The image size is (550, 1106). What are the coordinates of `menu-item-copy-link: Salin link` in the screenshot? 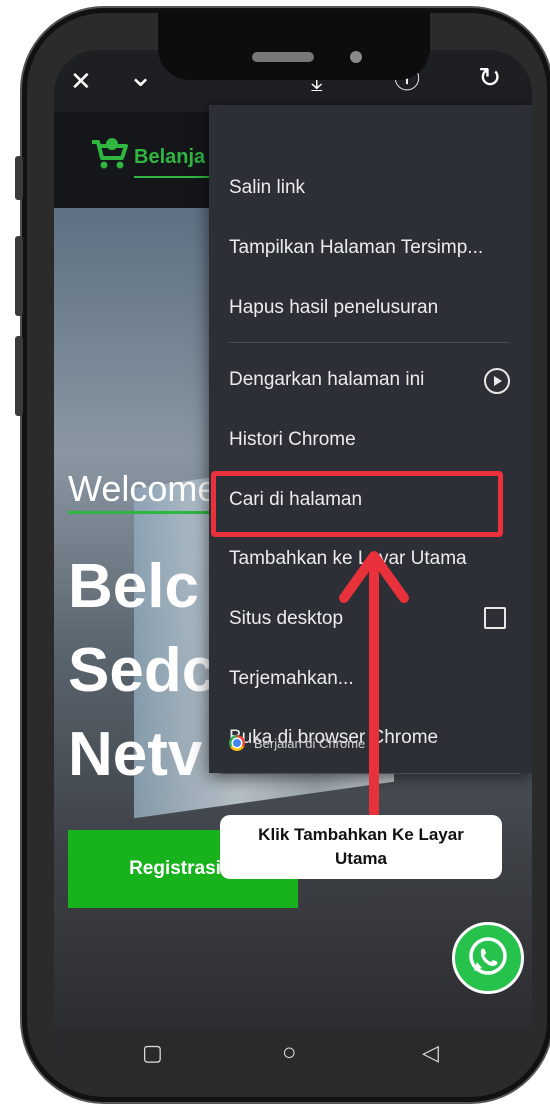 It's located at (267, 188).